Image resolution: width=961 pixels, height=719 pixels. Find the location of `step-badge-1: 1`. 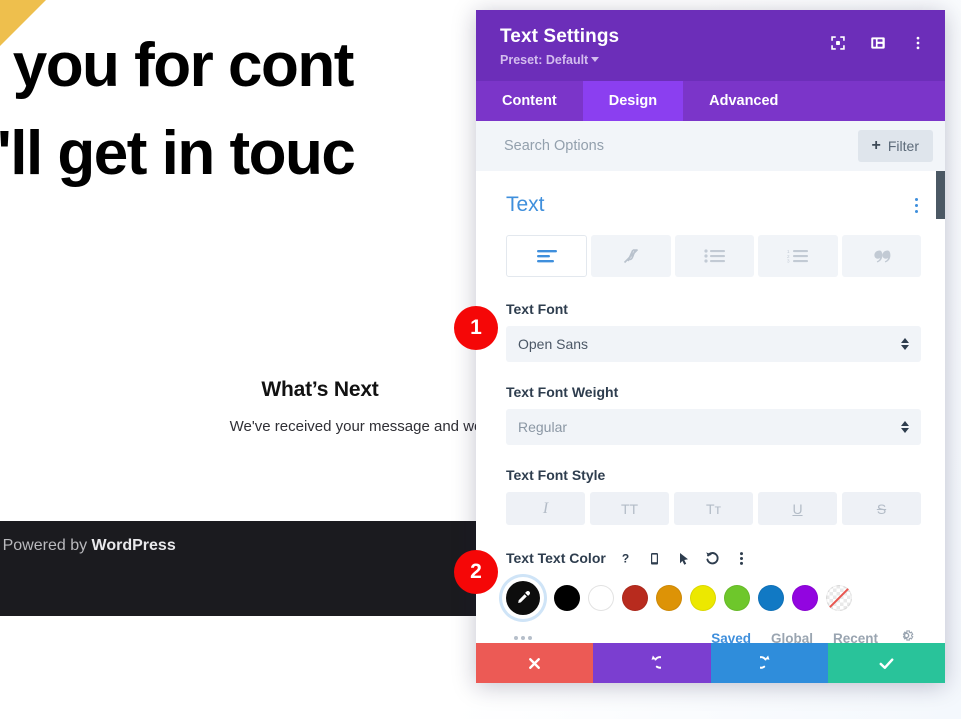

step-badge-1: 1 is located at coordinates (476, 328).